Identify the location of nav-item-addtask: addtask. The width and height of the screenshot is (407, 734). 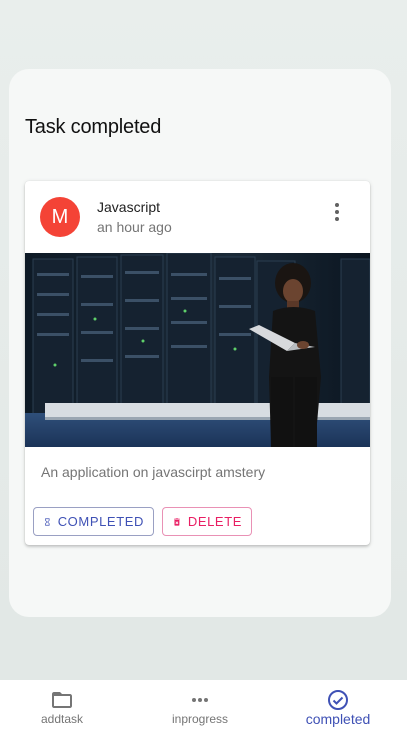
(62, 707).